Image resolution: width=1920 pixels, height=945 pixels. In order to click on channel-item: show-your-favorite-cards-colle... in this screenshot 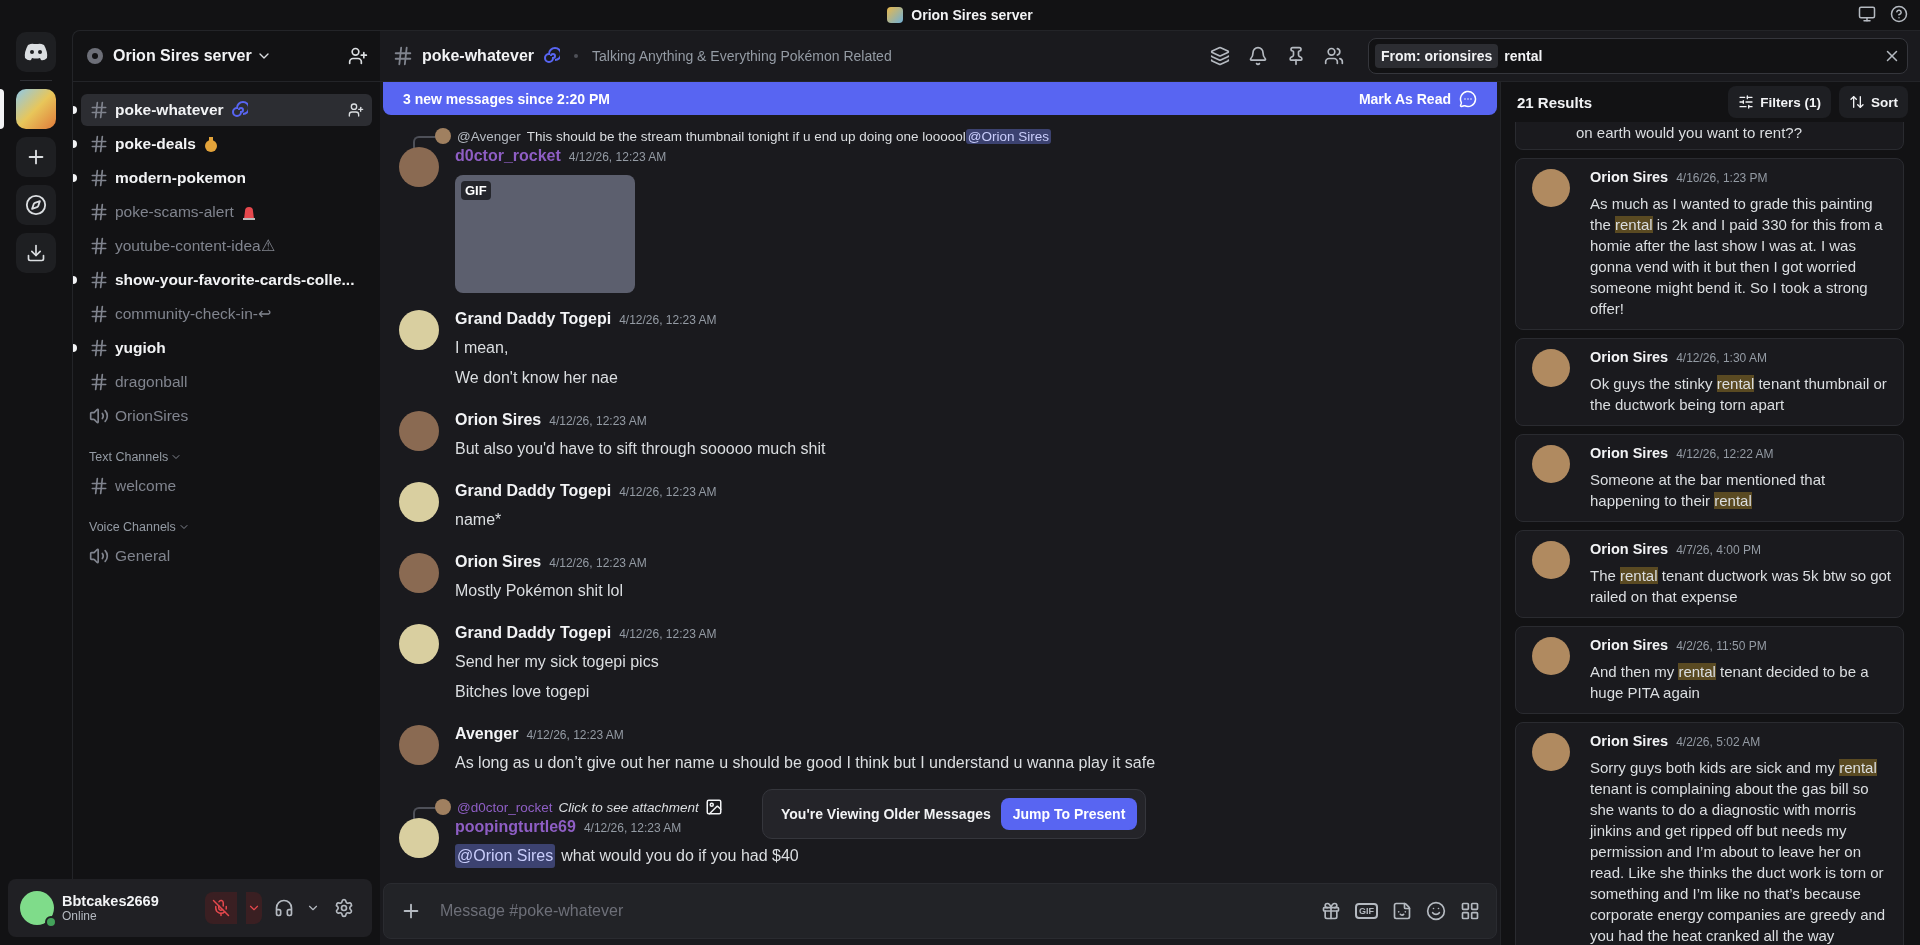, I will do `click(226, 280)`.